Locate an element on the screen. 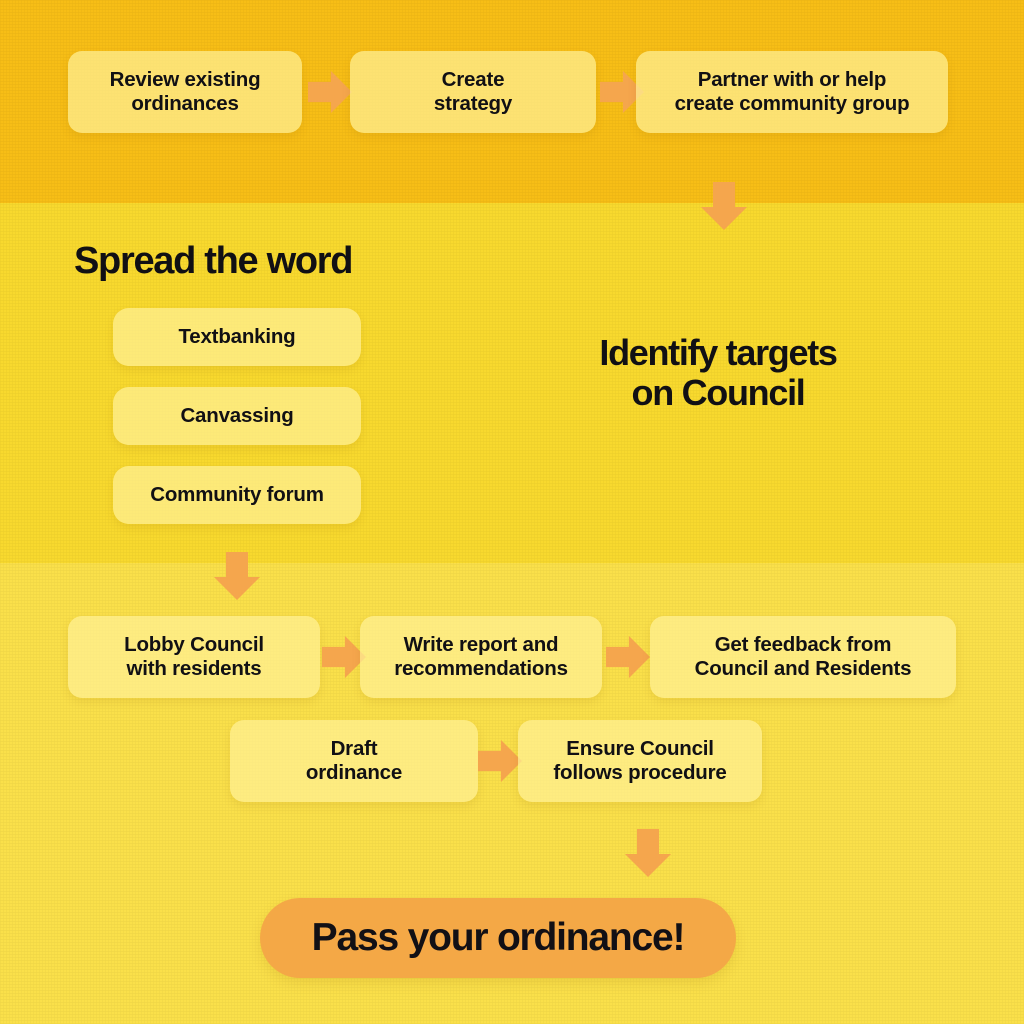 The image size is (1024, 1024). tactic-box-canvassing: Canvassing is located at coordinates (237, 416).